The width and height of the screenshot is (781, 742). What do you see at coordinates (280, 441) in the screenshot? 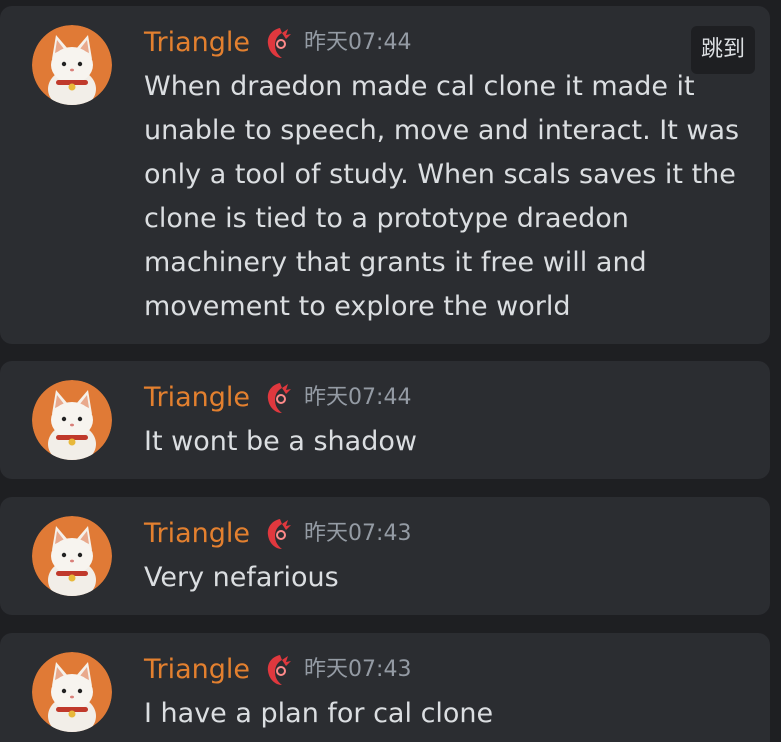
I see `message-text: It wont be a shadow` at bounding box center [280, 441].